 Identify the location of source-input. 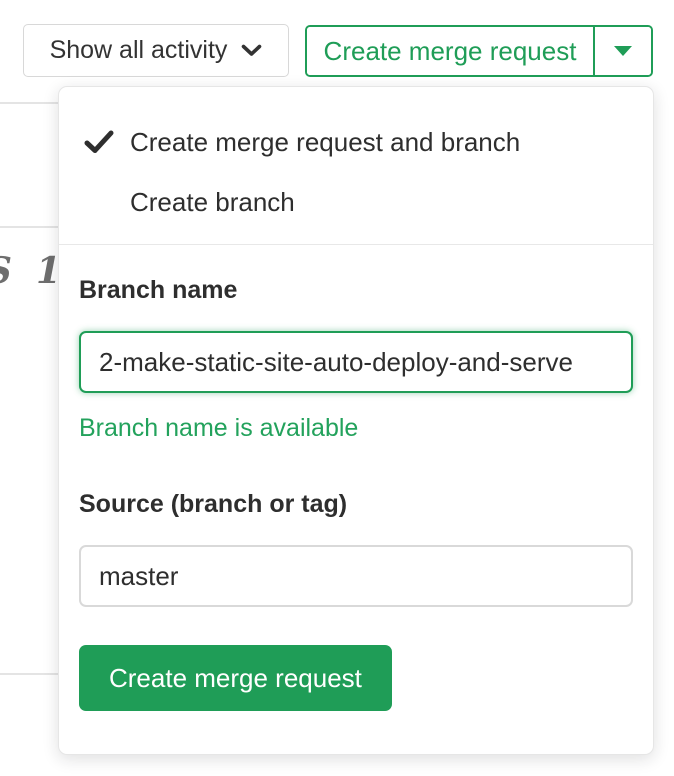
(356, 576).